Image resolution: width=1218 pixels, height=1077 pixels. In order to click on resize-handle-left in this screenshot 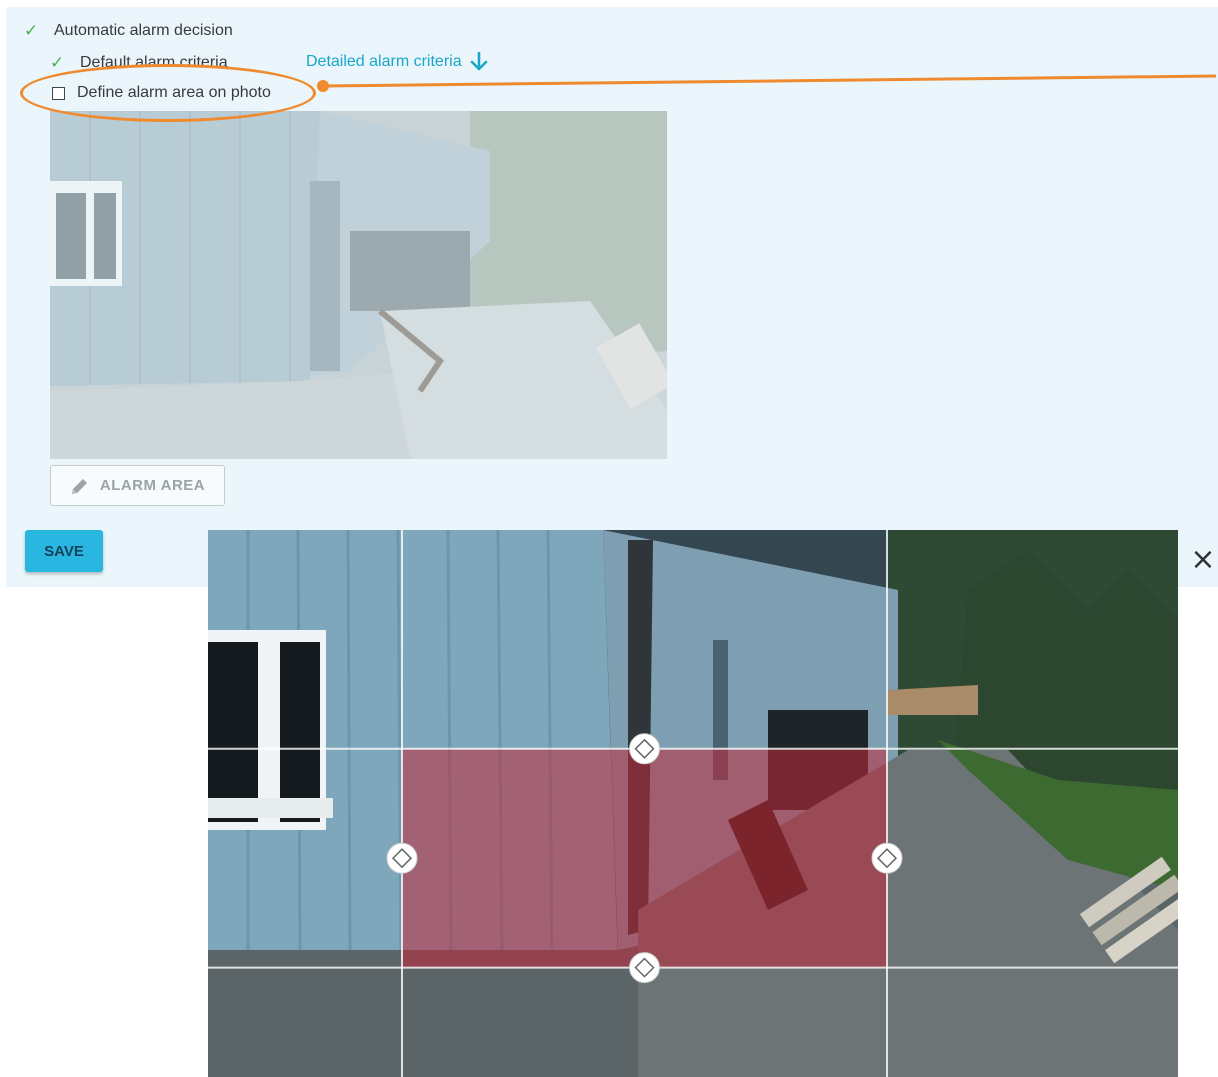, I will do `click(402, 858)`.